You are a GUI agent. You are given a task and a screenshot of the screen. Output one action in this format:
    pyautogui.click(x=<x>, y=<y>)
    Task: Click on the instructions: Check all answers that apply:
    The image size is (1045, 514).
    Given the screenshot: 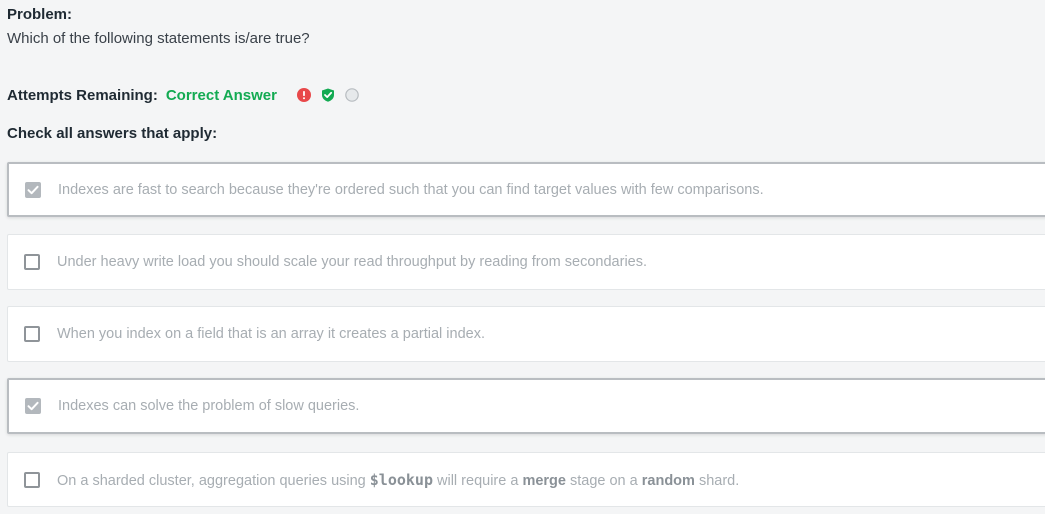 What is the action you would take?
    pyautogui.click(x=112, y=133)
    